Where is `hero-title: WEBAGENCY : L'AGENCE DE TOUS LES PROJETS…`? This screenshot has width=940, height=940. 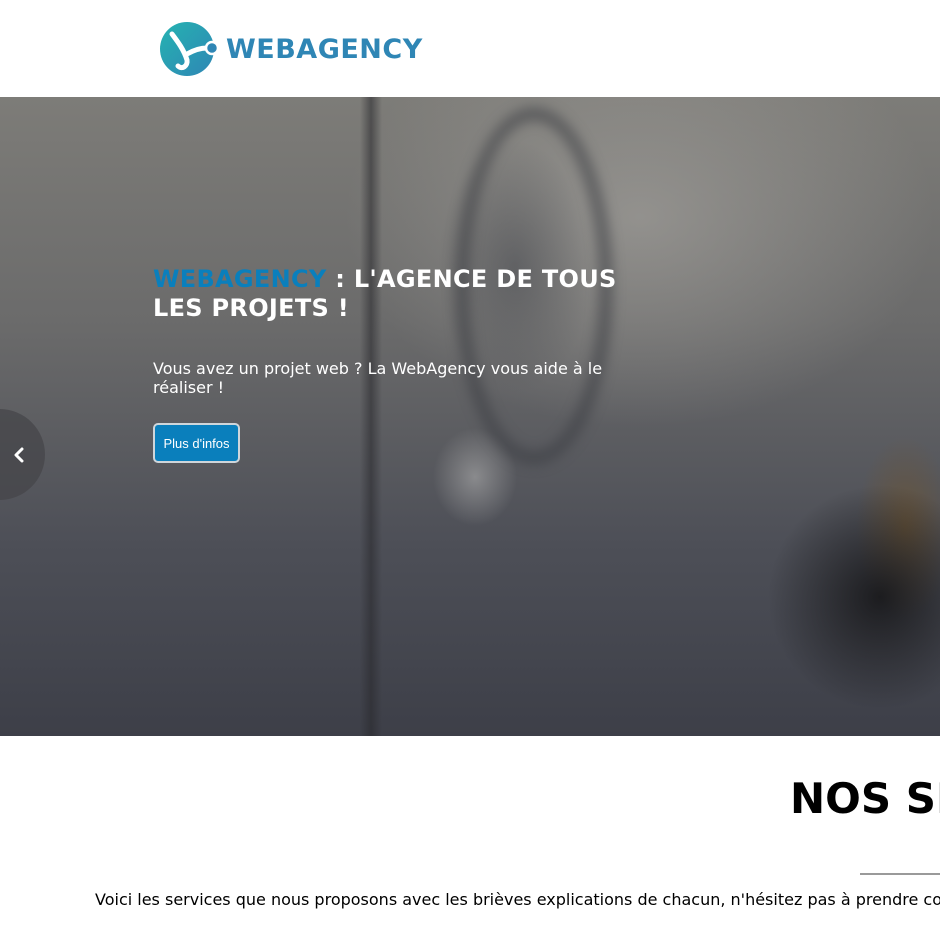
hero-title: WEBAGENCY : L'AGENCE DE TOUS LES PROJETS… is located at coordinates (388, 294).